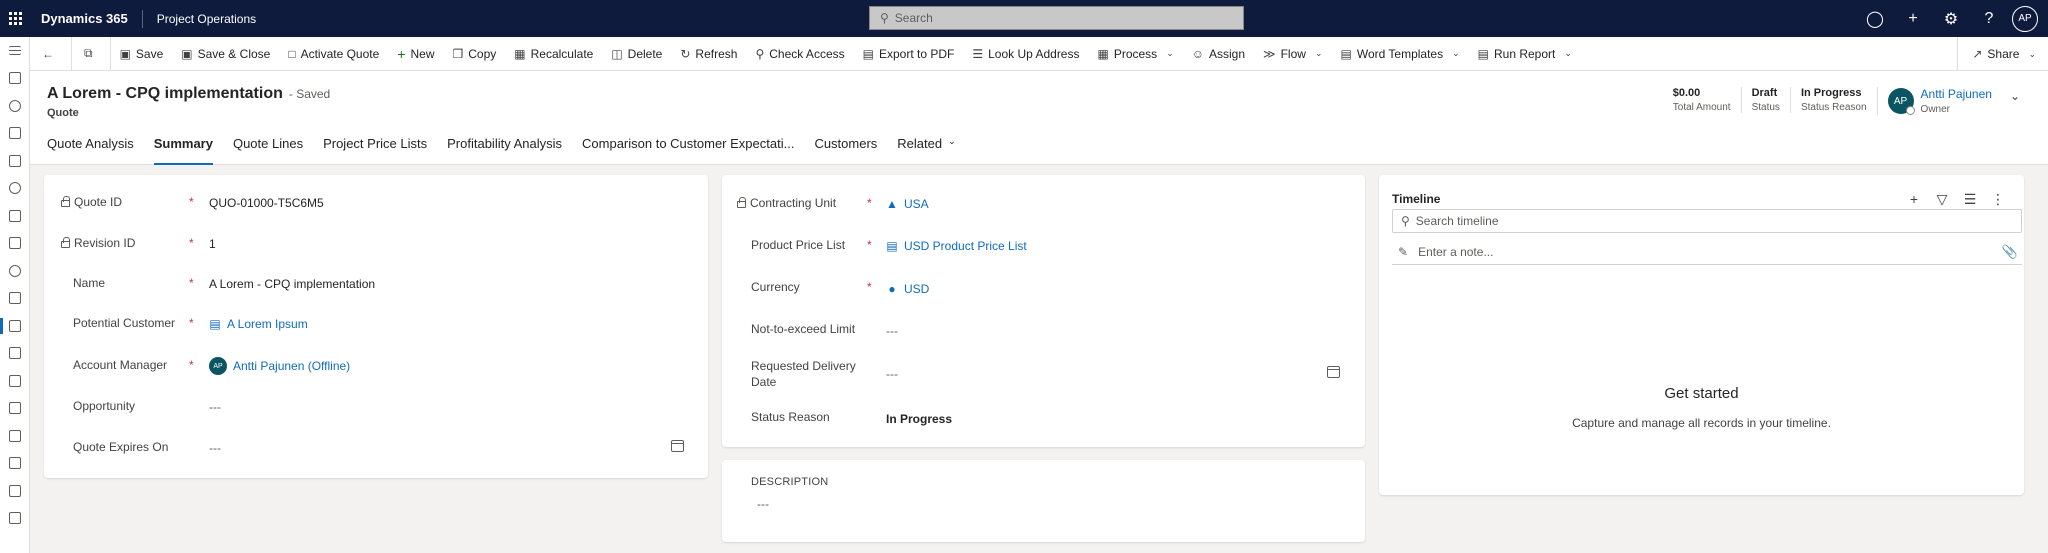 The image size is (2048, 553). I want to click on requested-delivery-date-field: ---, so click(892, 374).